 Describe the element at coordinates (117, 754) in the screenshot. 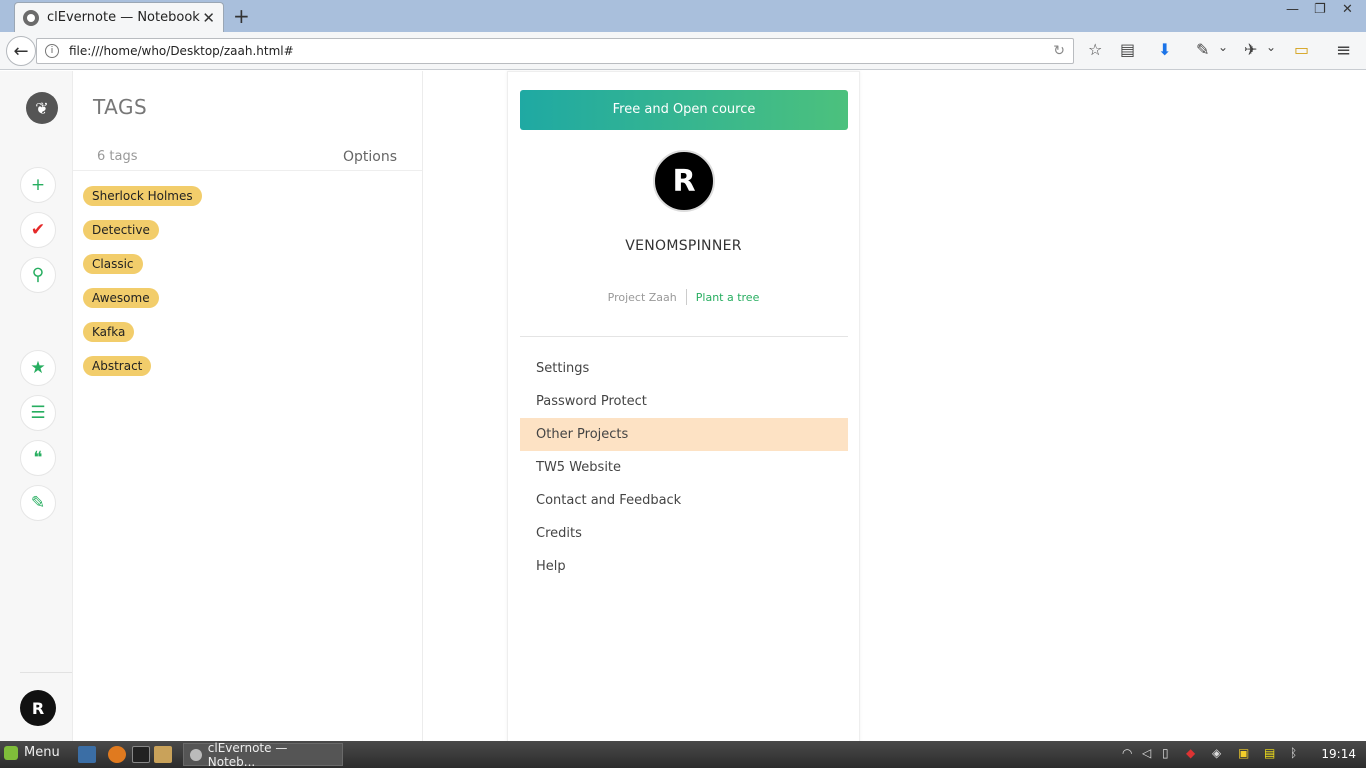

I see `firefox-icon` at that location.